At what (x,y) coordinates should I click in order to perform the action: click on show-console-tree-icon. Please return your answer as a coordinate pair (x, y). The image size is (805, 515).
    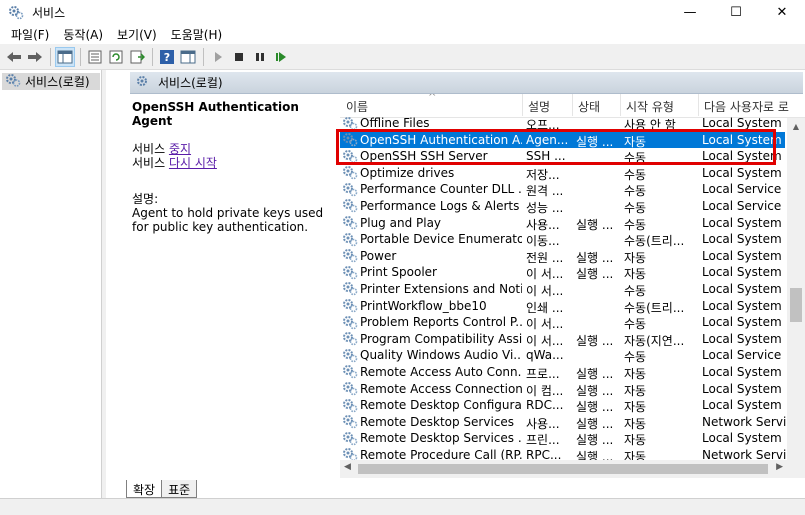
    Looking at the image, I should click on (65, 56).